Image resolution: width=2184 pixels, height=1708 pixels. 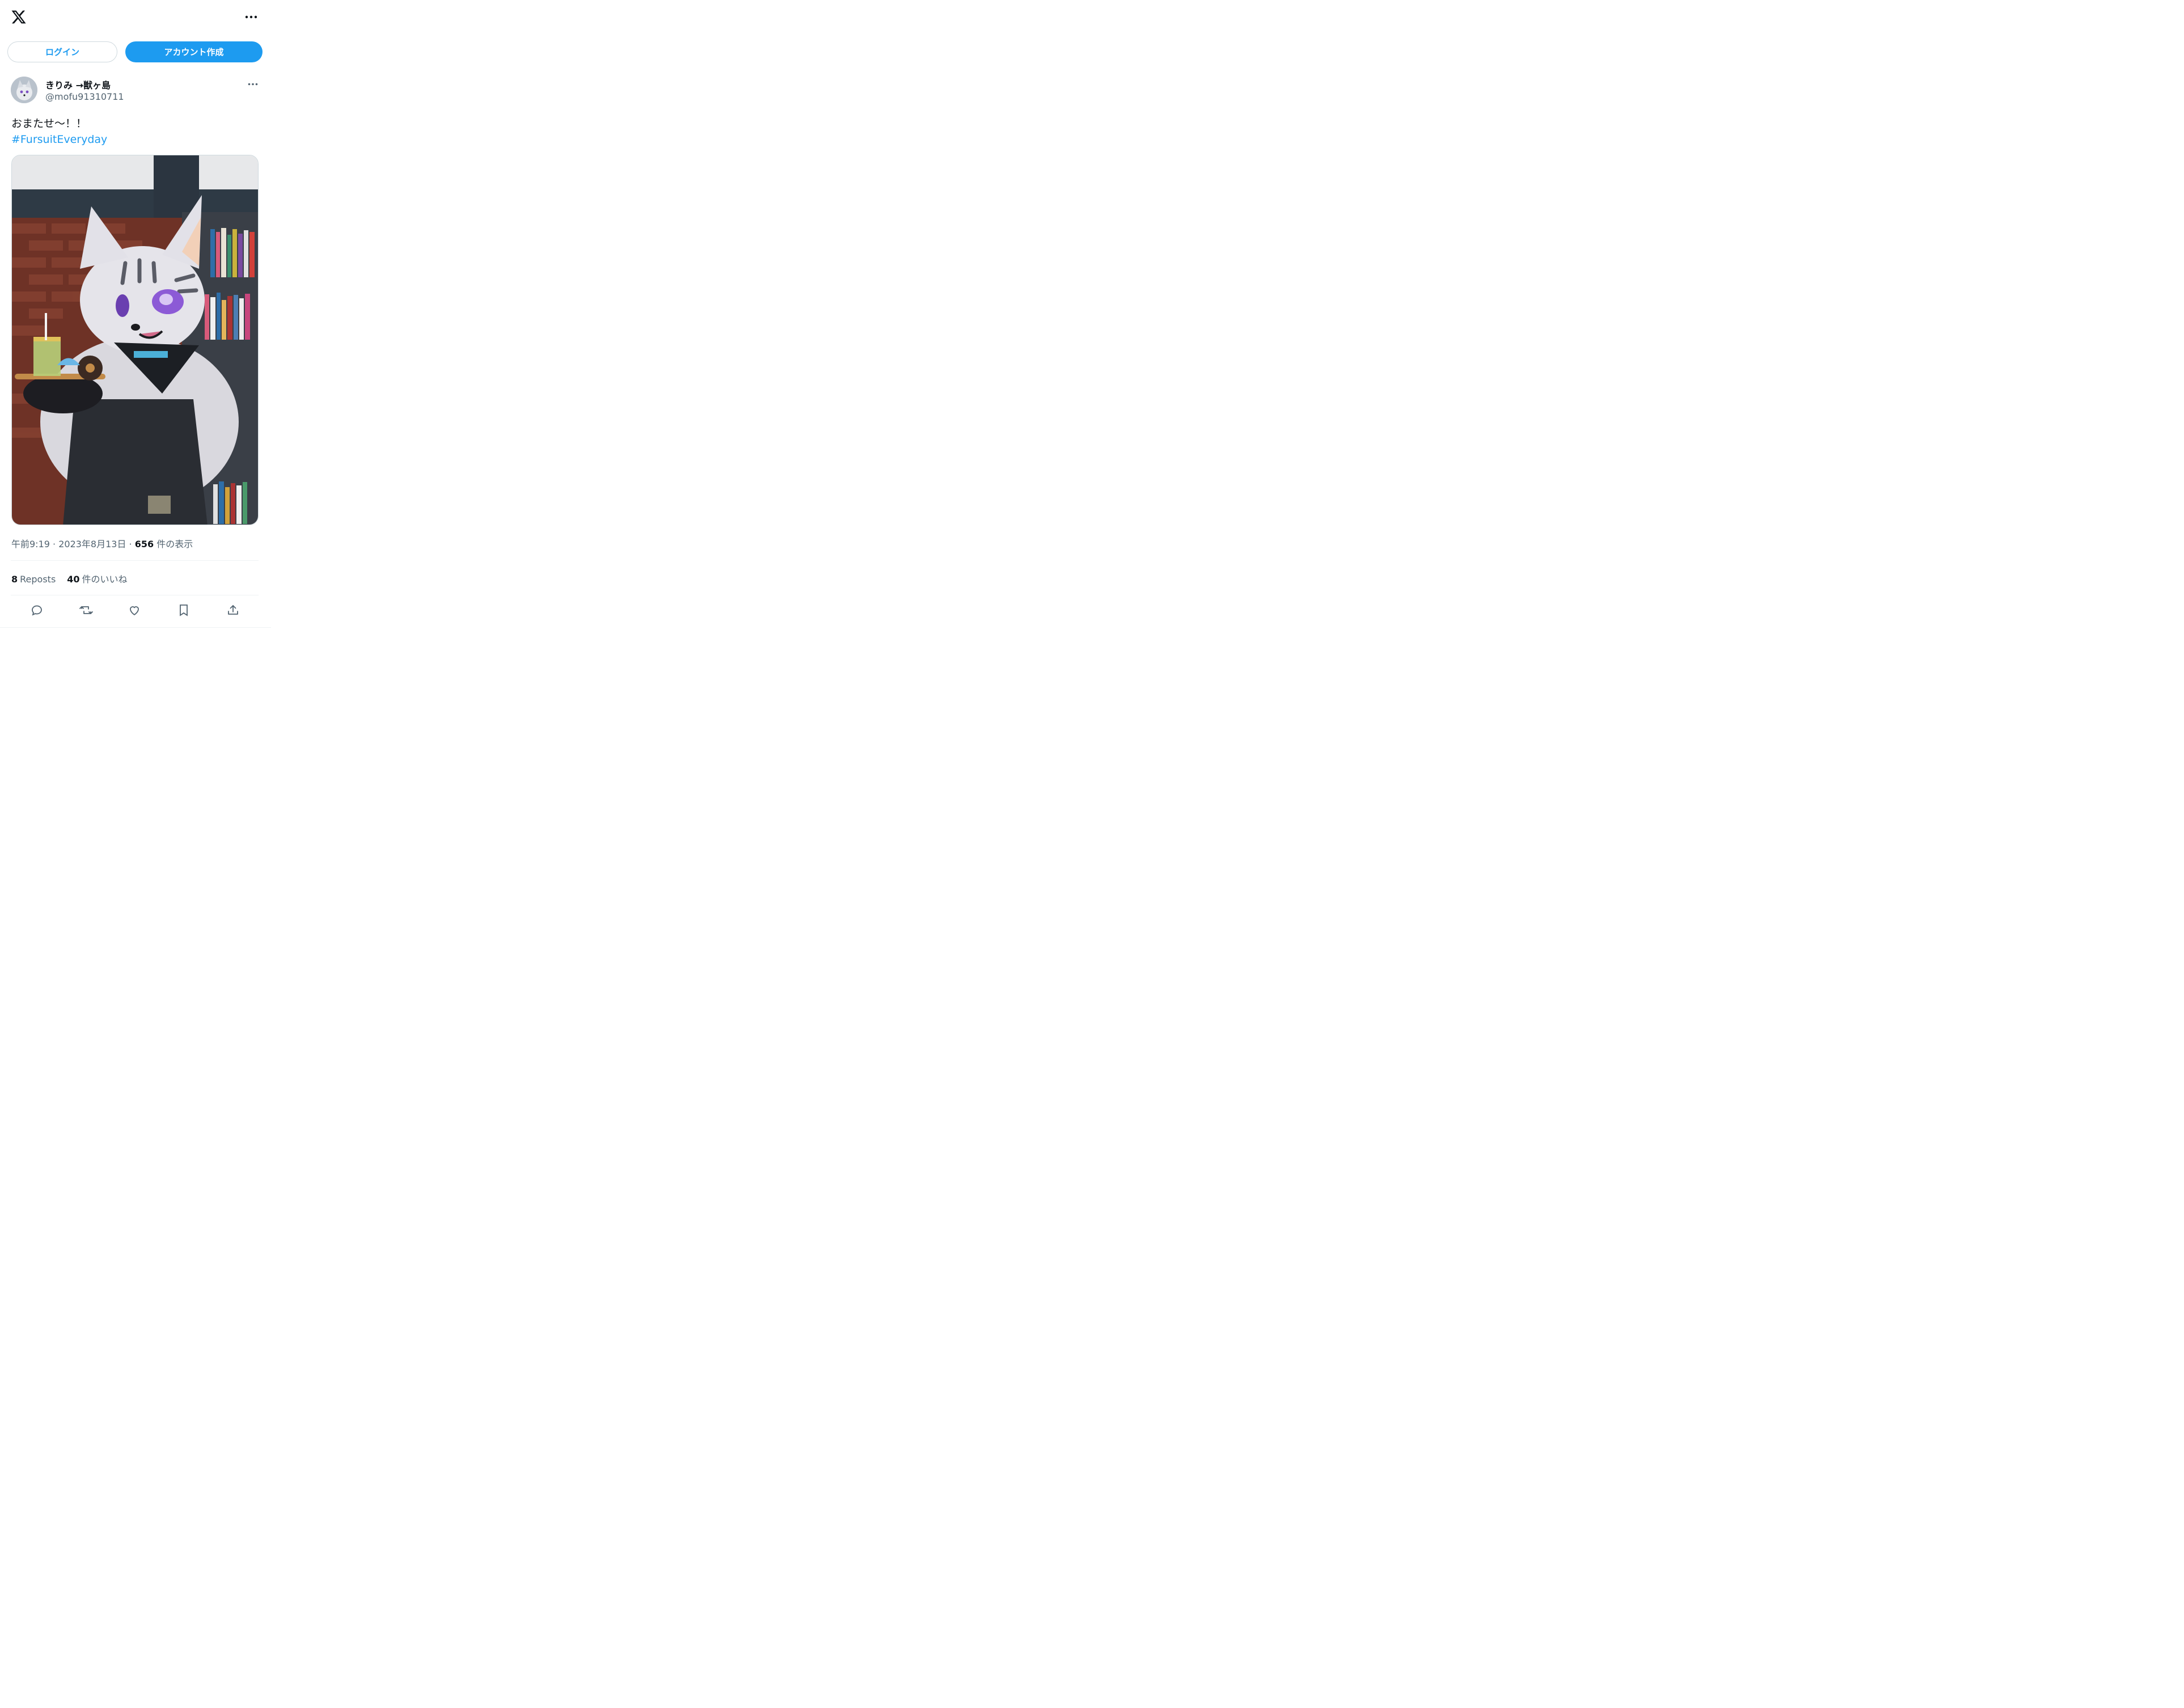 What do you see at coordinates (135, 560) in the screenshot?
I see `divider` at bounding box center [135, 560].